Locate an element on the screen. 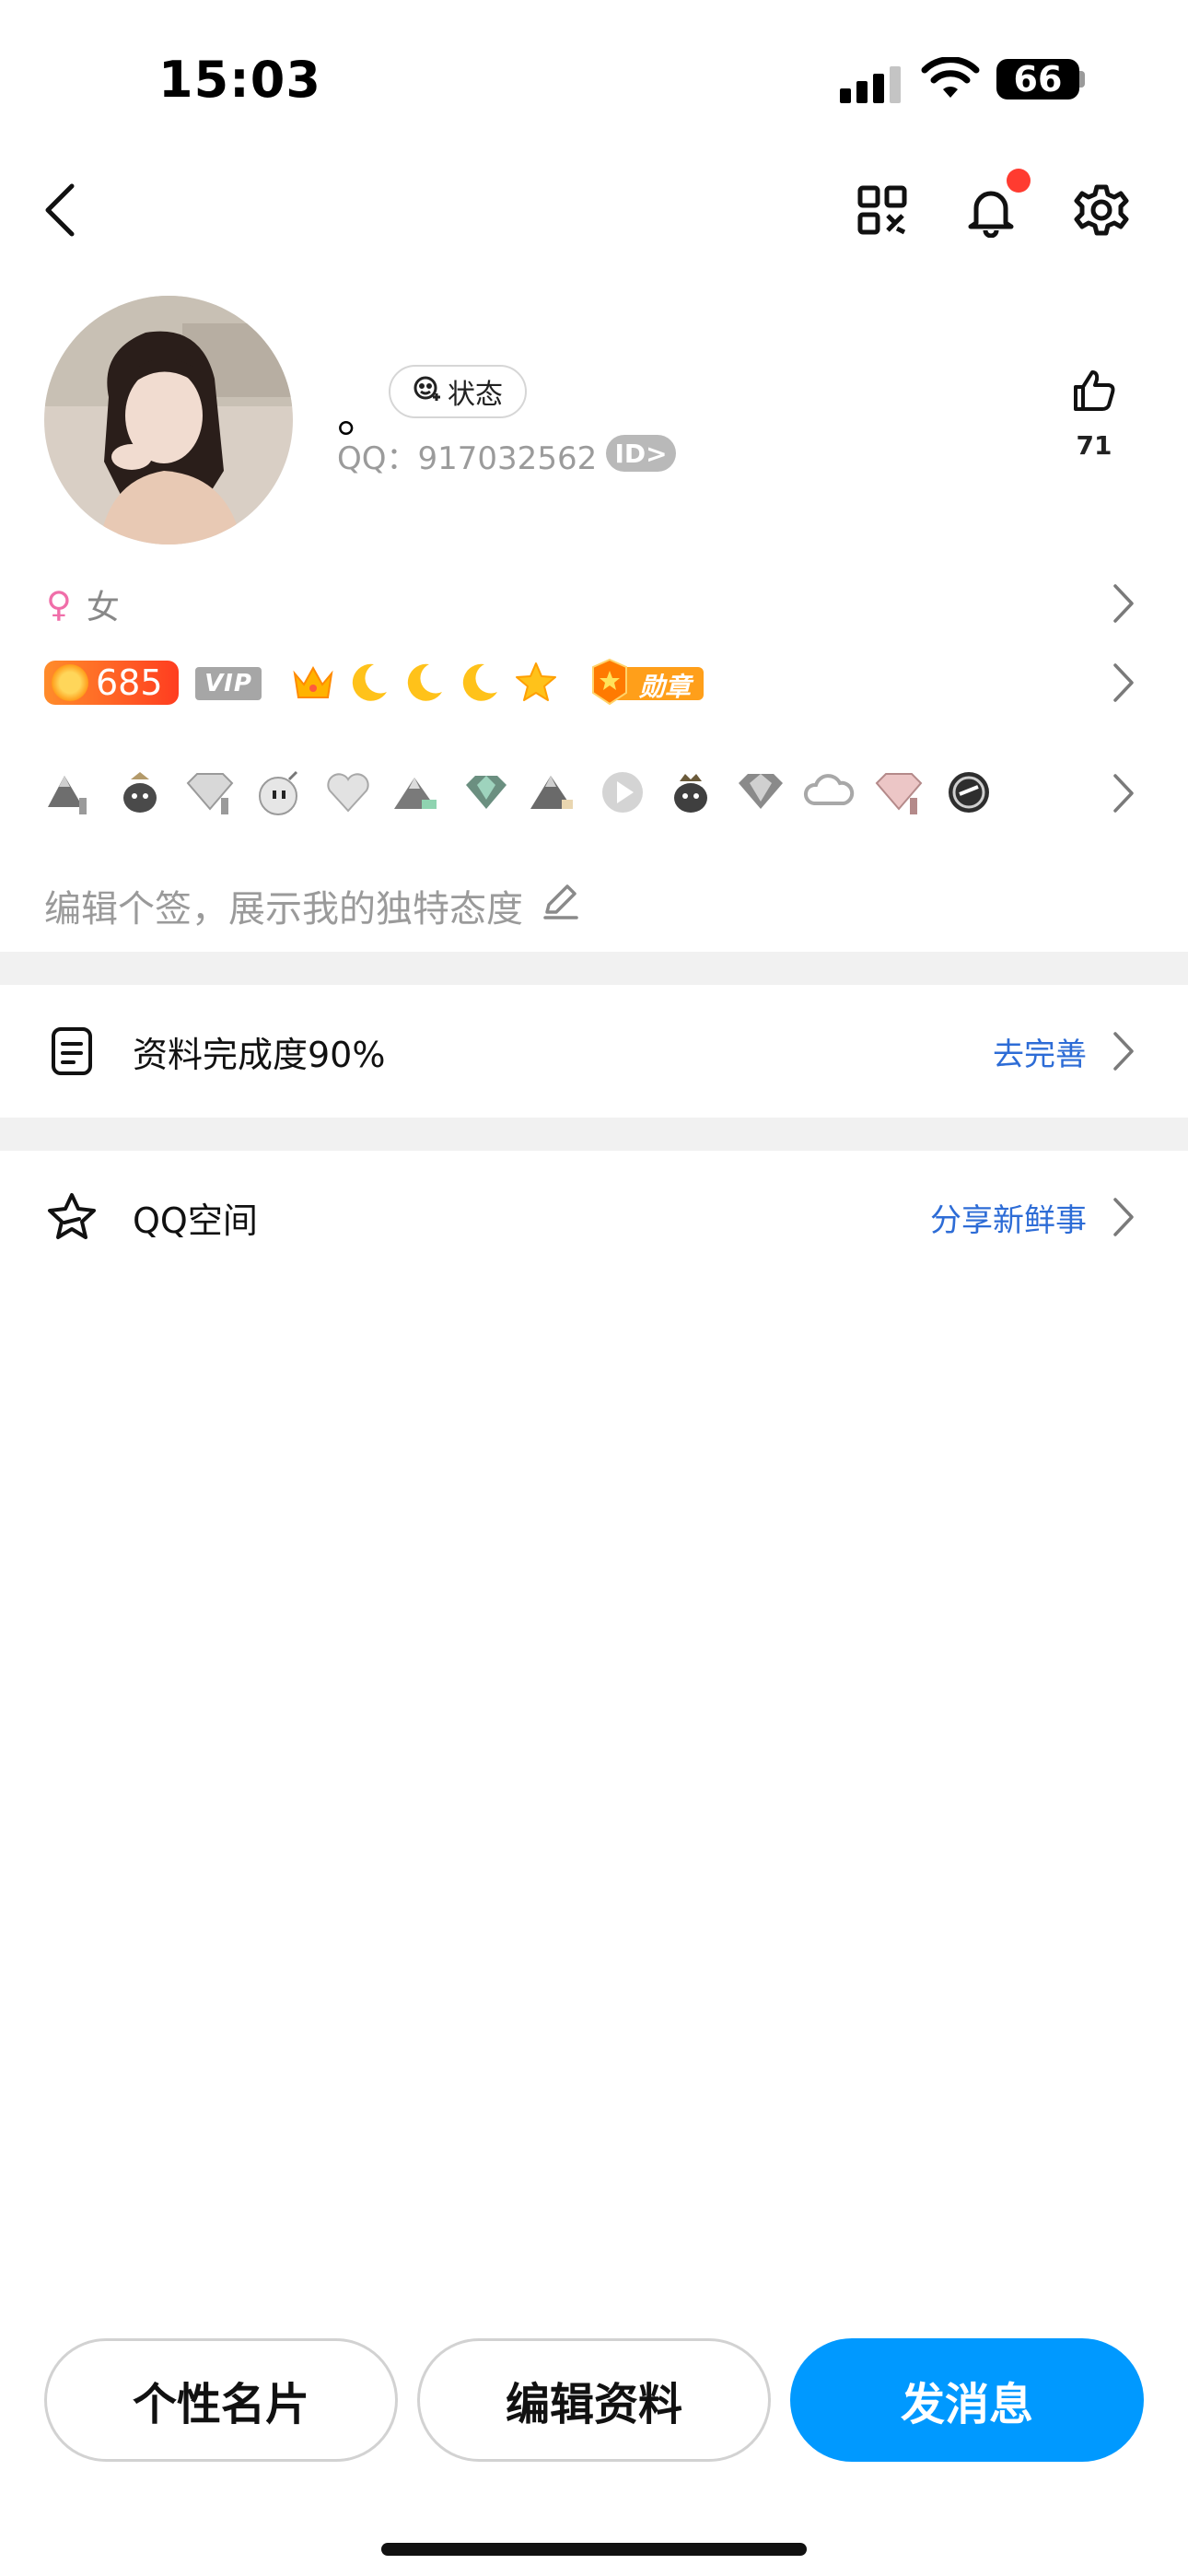 This screenshot has width=1188, height=2576. qzone-row: QQ空间 分享新鲜事 is located at coordinates (594, 1217).